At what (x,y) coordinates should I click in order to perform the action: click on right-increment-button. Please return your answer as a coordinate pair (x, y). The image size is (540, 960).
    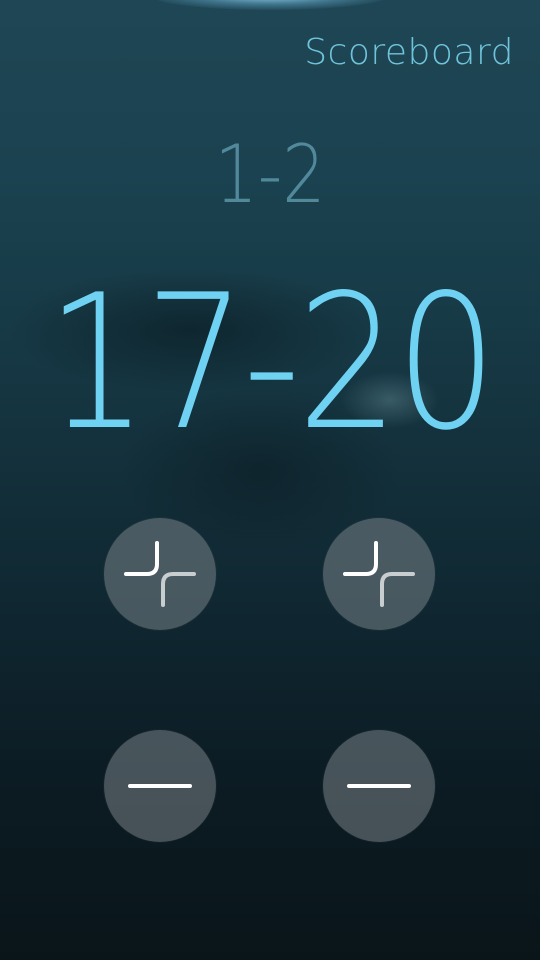
    Looking at the image, I should click on (379, 574).